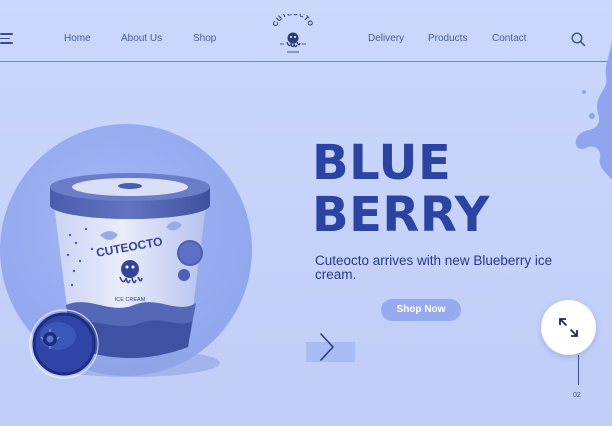 Image resolution: width=612 pixels, height=426 pixels. What do you see at coordinates (77, 39) in the screenshot?
I see `nav-link-home: Home` at bounding box center [77, 39].